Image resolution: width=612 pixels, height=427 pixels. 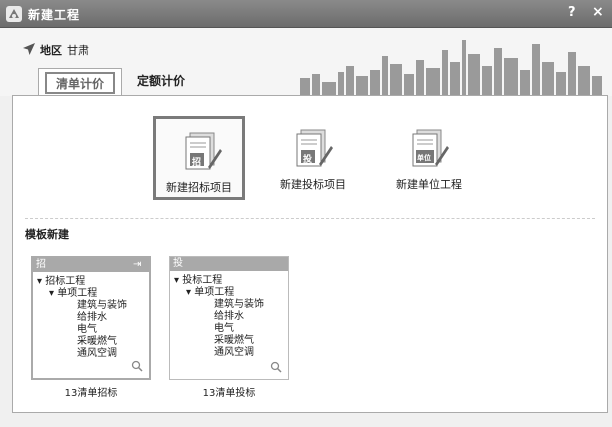 I want to click on new-tender-project-button: 招 新建招标项目, so click(x=199, y=158).